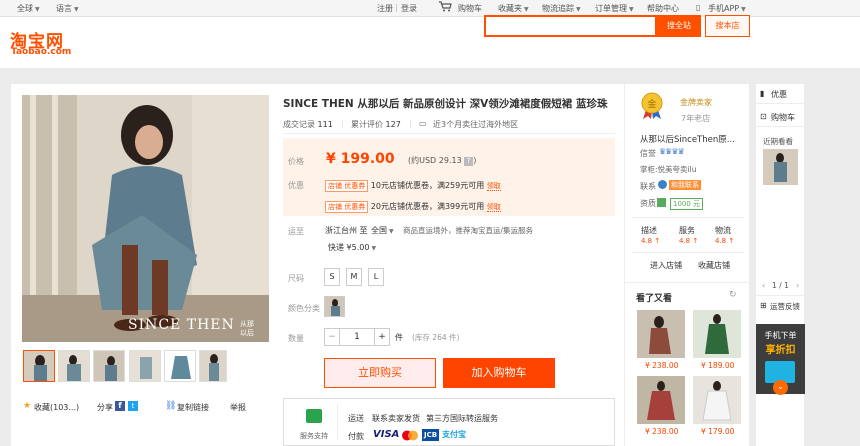 This screenshot has height=446, width=860. What do you see at coordinates (663, 8) in the screenshot?
I see `help-link: 帮助中心` at bounding box center [663, 8].